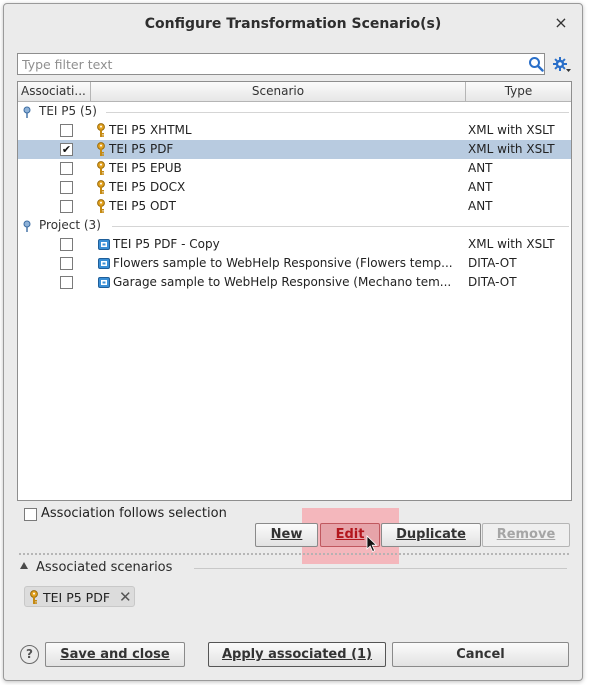  Describe the element at coordinates (294, 244) in the screenshot. I see `table-row: TEI P5 PDF - Copy XML with XSLT` at that location.